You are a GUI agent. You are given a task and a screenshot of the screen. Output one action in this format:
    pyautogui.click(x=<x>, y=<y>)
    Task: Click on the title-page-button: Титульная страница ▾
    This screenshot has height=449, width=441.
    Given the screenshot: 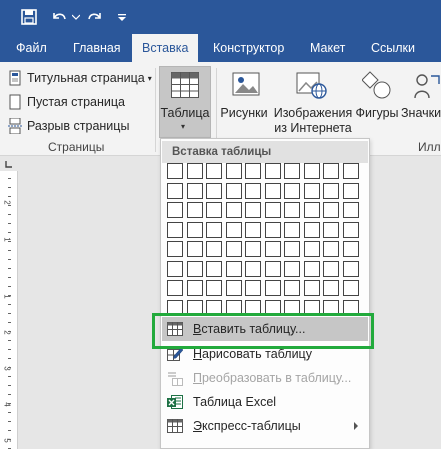 What is the action you would take?
    pyautogui.click(x=79, y=78)
    